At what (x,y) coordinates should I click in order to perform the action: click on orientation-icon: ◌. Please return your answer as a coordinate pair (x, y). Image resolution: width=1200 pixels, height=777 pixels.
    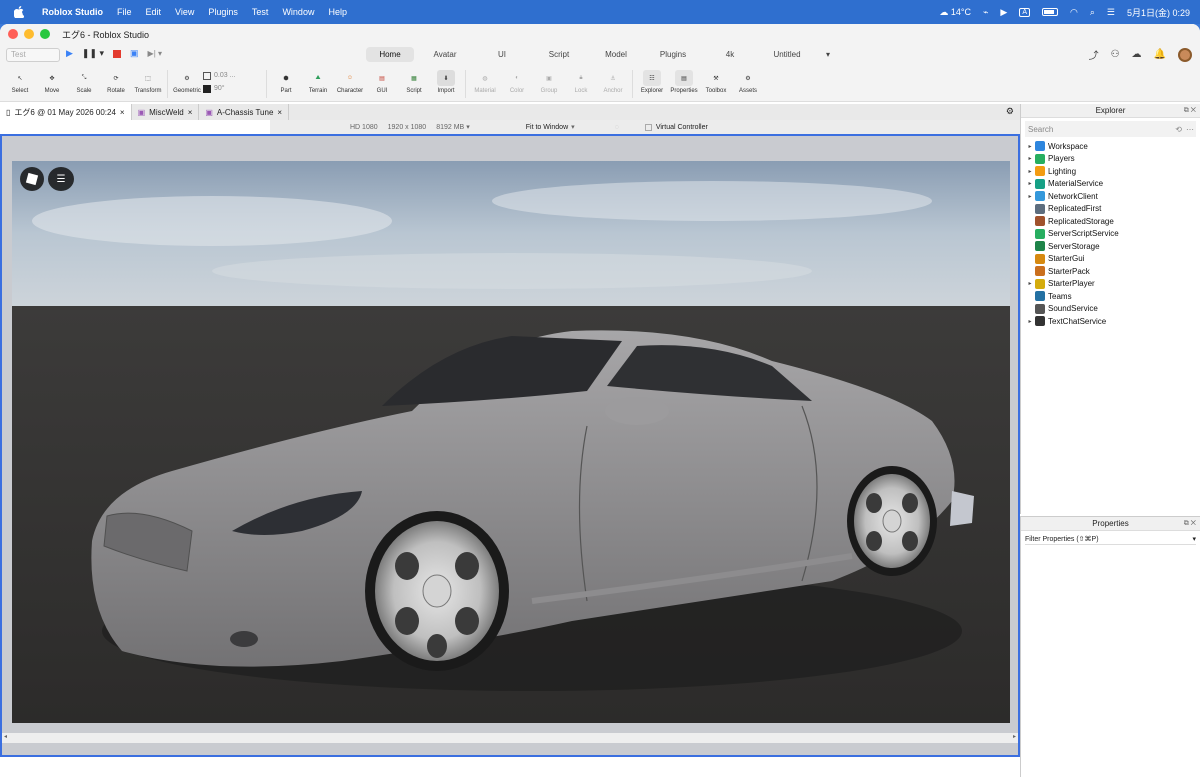
    Looking at the image, I should click on (617, 127).